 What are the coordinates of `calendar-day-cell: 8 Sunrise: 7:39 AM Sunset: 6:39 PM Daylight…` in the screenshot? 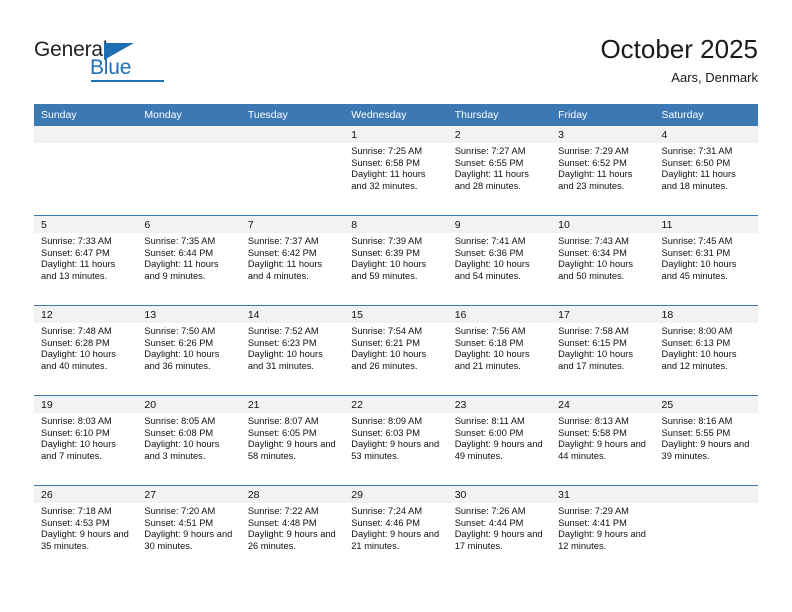 It's located at (396, 260).